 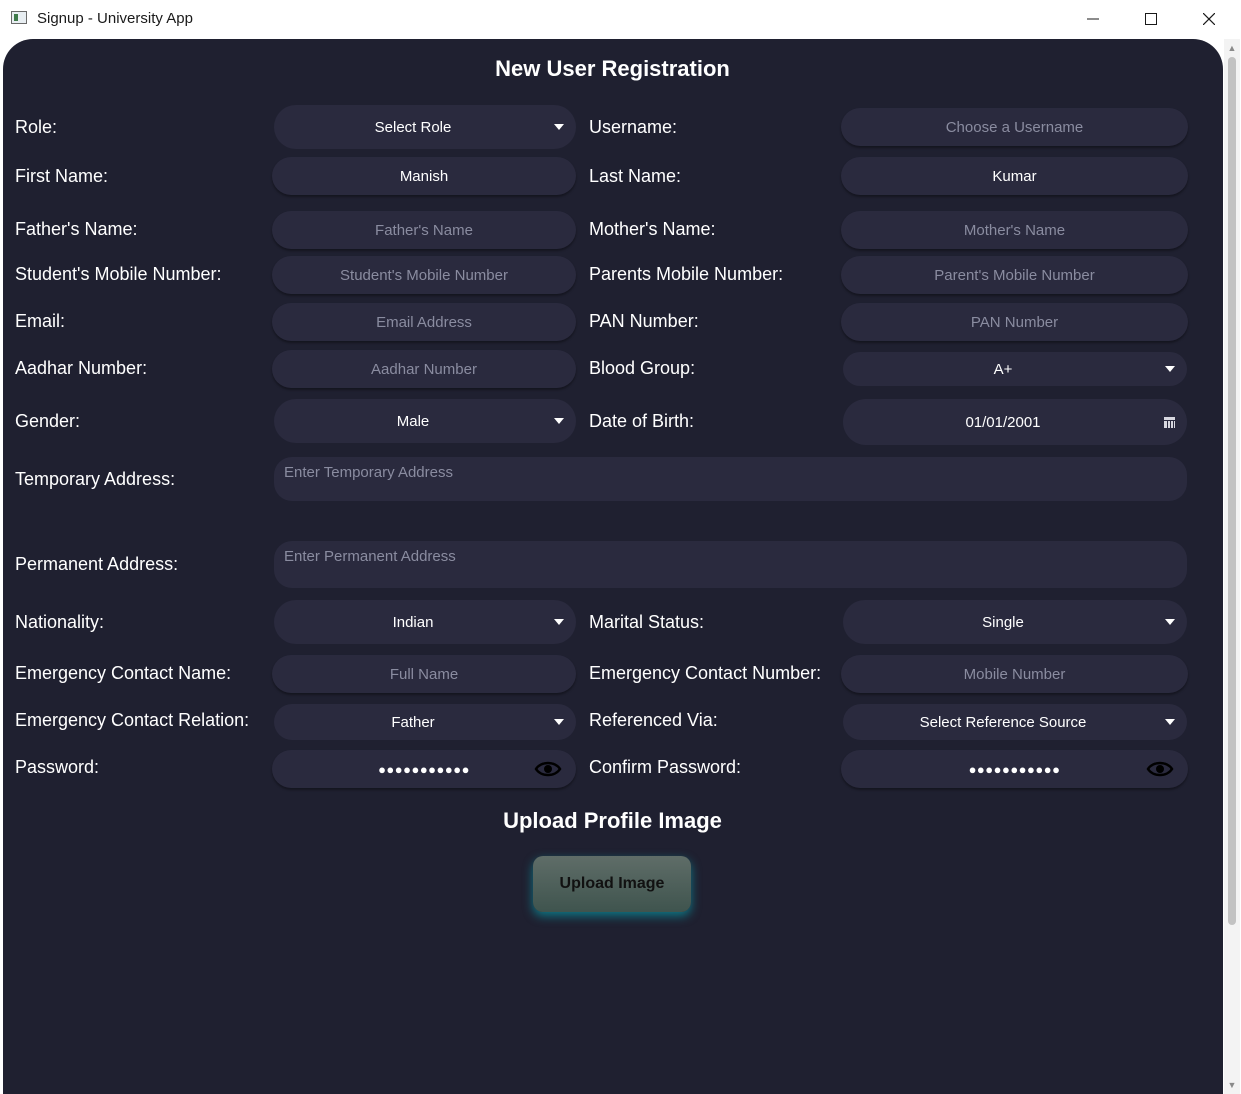 I want to click on email-input: Email Address, so click(x=424, y=322).